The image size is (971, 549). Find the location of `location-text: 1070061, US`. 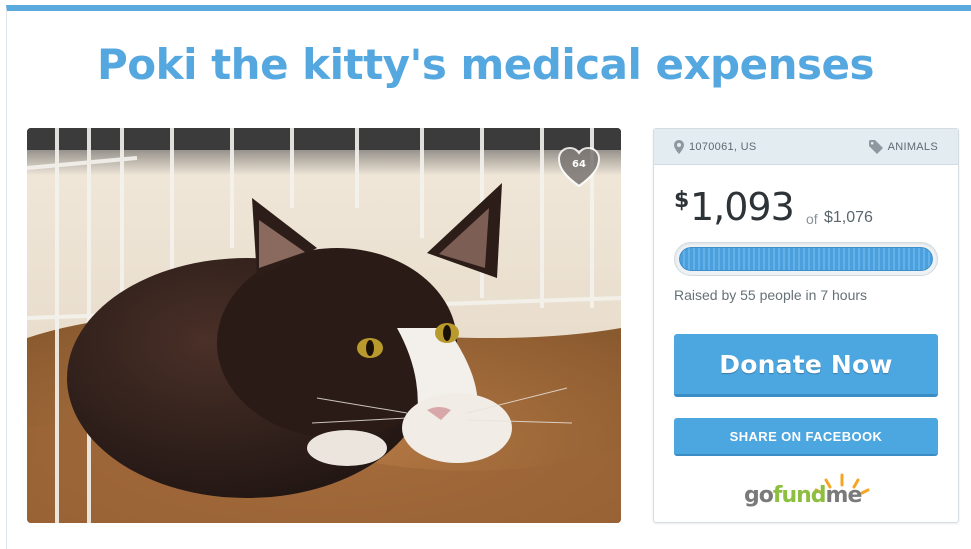

location-text: 1070061, US is located at coordinates (723, 147).